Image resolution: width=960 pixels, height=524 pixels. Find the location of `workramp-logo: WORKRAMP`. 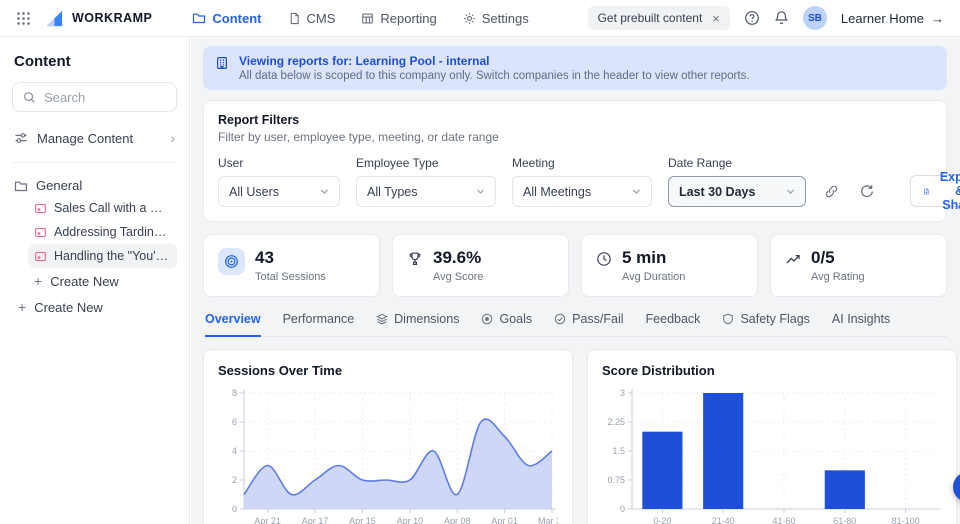

workramp-logo: WORKRAMP is located at coordinates (98, 18).